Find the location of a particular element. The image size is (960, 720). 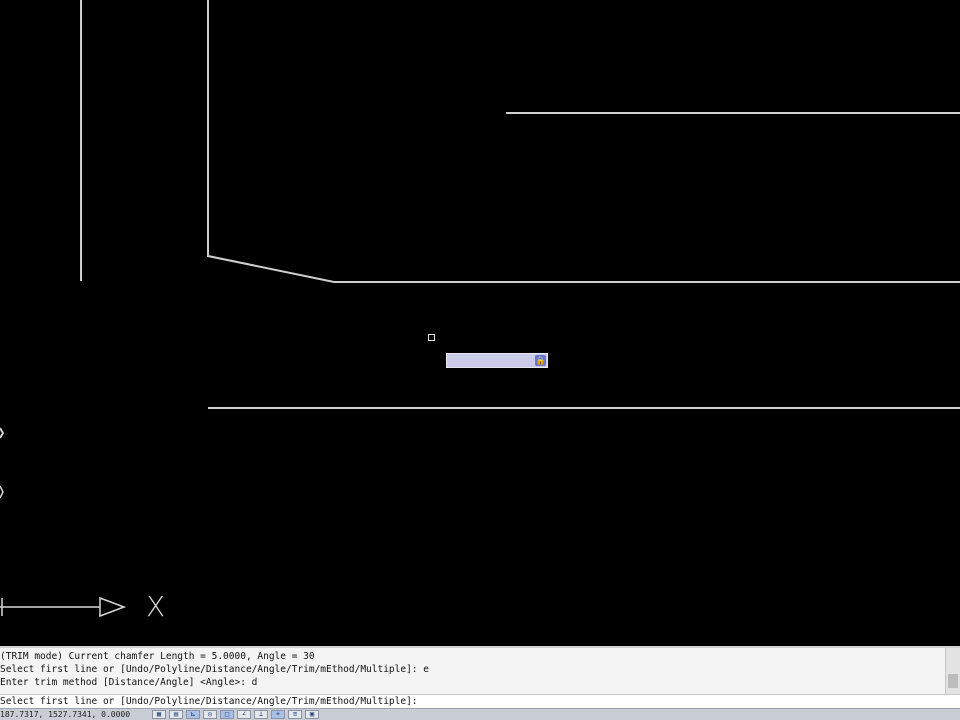

coordinates-readout: 187.7317, 1527.7341, 0.0000 is located at coordinates (65, 714).